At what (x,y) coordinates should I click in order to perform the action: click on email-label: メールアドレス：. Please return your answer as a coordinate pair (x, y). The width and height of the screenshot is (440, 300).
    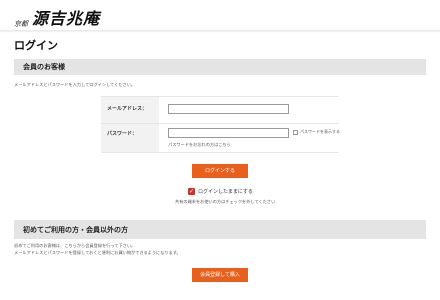
    Looking at the image, I should click on (127, 109).